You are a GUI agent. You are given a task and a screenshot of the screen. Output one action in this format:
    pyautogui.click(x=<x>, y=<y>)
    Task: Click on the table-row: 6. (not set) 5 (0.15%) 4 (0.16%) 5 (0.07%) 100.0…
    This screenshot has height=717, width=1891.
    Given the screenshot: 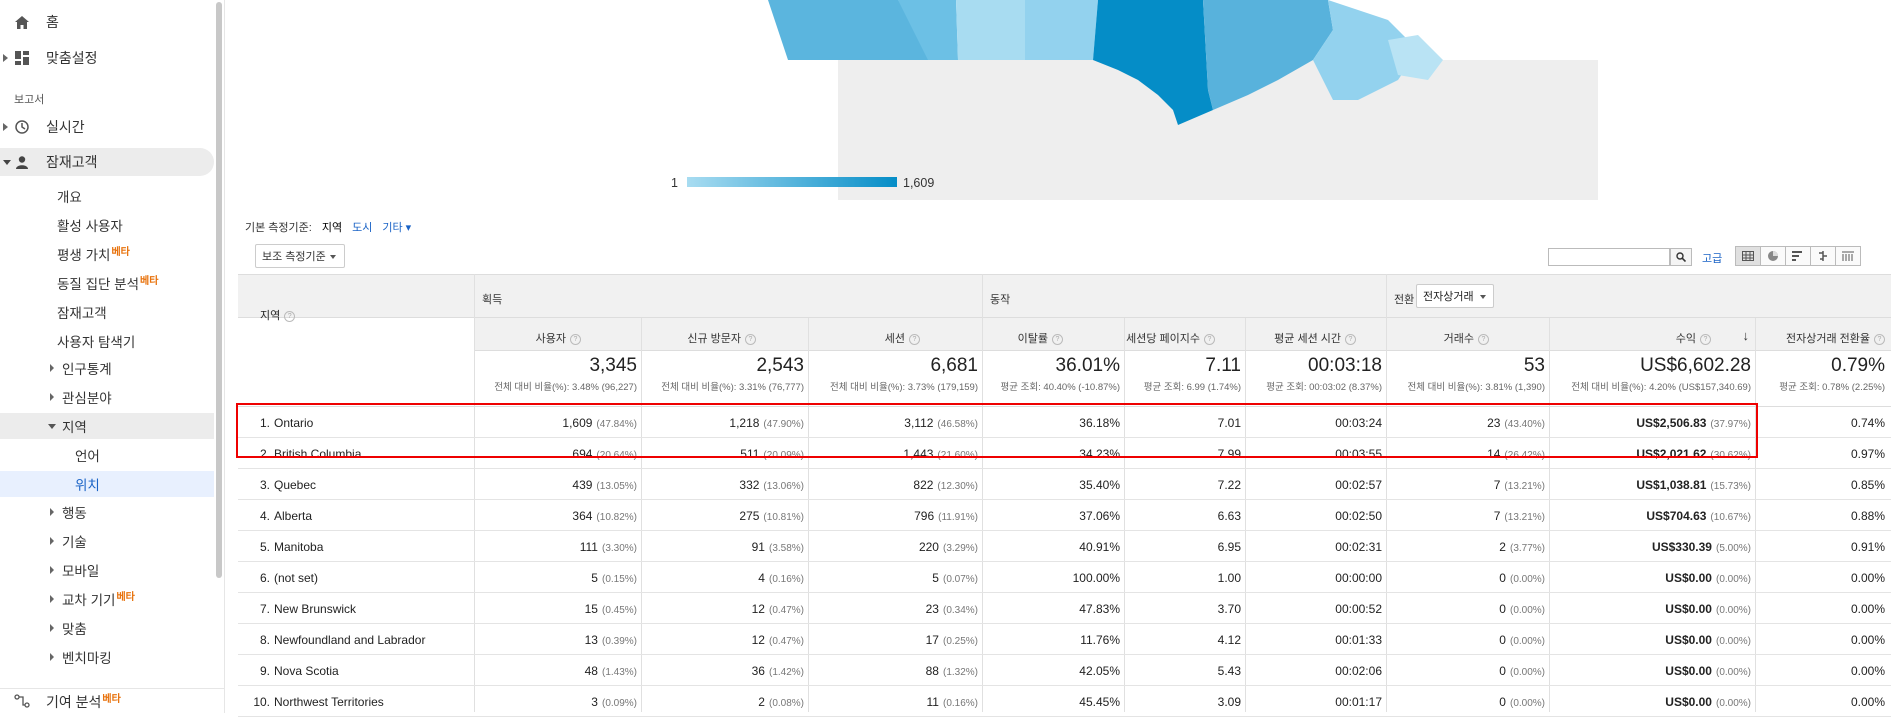 What is the action you would take?
    pyautogui.click(x=1064, y=577)
    